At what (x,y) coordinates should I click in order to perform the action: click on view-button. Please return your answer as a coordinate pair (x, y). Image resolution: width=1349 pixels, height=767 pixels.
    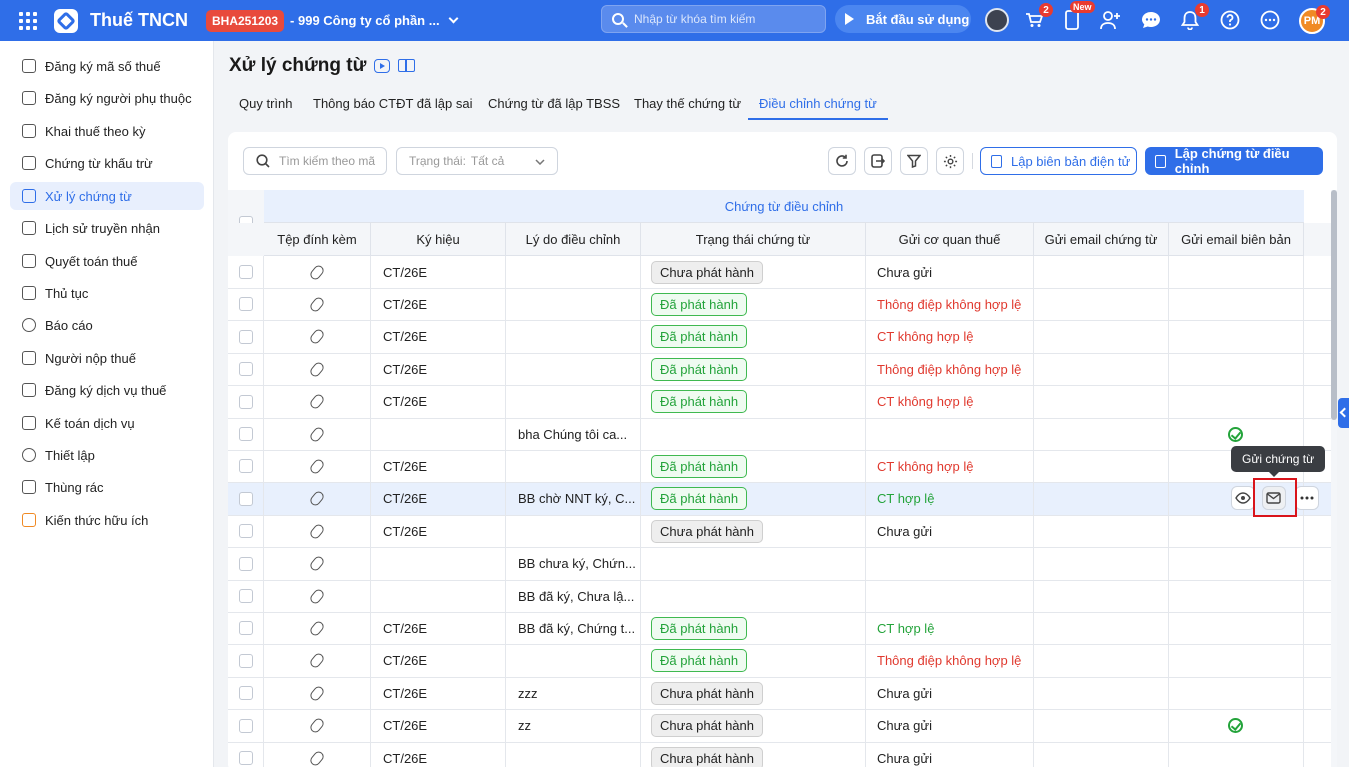
    Looking at the image, I should click on (1243, 498).